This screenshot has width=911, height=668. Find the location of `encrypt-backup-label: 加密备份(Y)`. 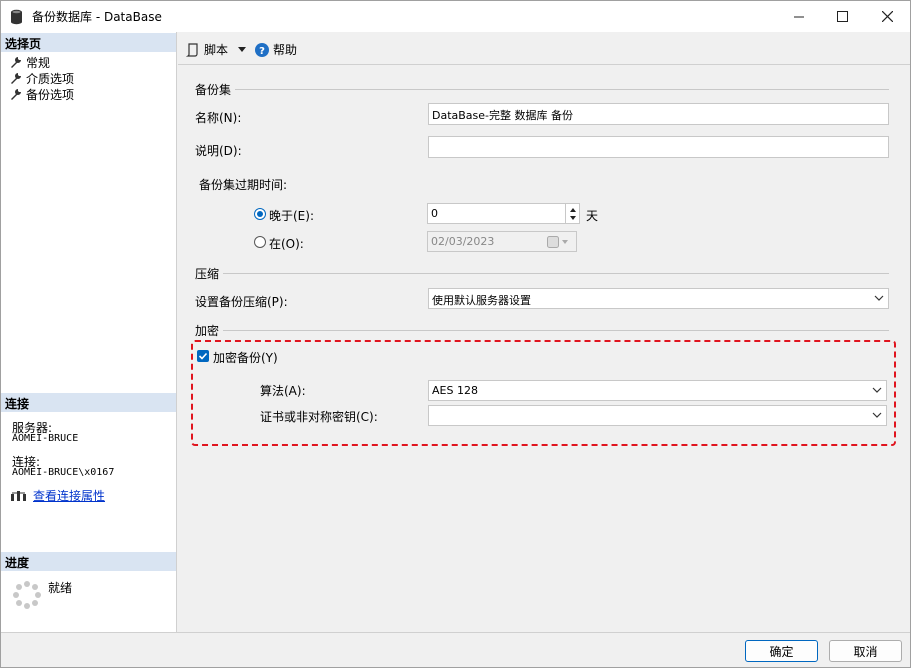

encrypt-backup-label: 加密备份(Y) is located at coordinates (245, 357).